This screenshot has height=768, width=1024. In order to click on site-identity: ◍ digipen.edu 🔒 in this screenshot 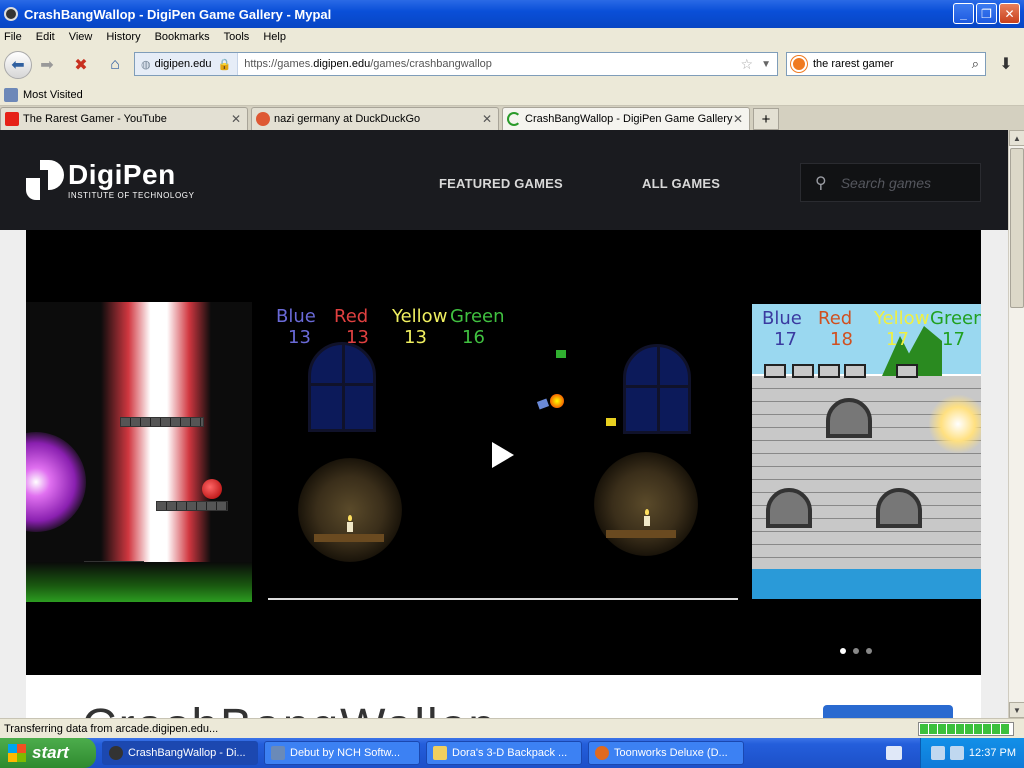, I will do `click(187, 64)`.